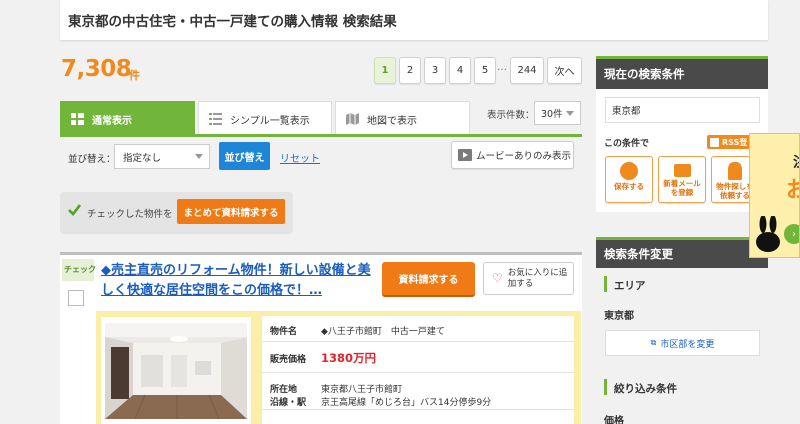  What do you see at coordinates (792, 188) in the screenshot?
I see `ad-glyph-main: お` at bounding box center [792, 188].